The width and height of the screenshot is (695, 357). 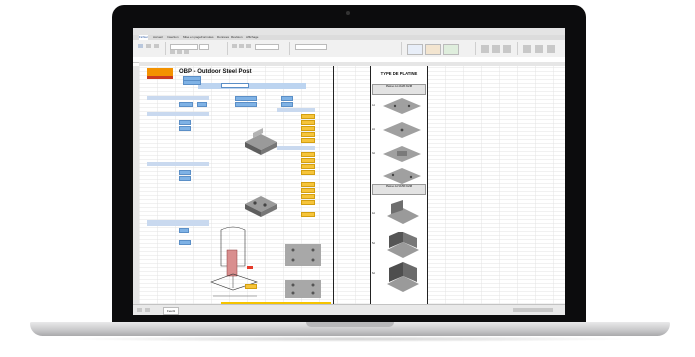 What do you see at coordinates (333, 185) in the screenshot?
I see `form-divider` at bounding box center [333, 185].